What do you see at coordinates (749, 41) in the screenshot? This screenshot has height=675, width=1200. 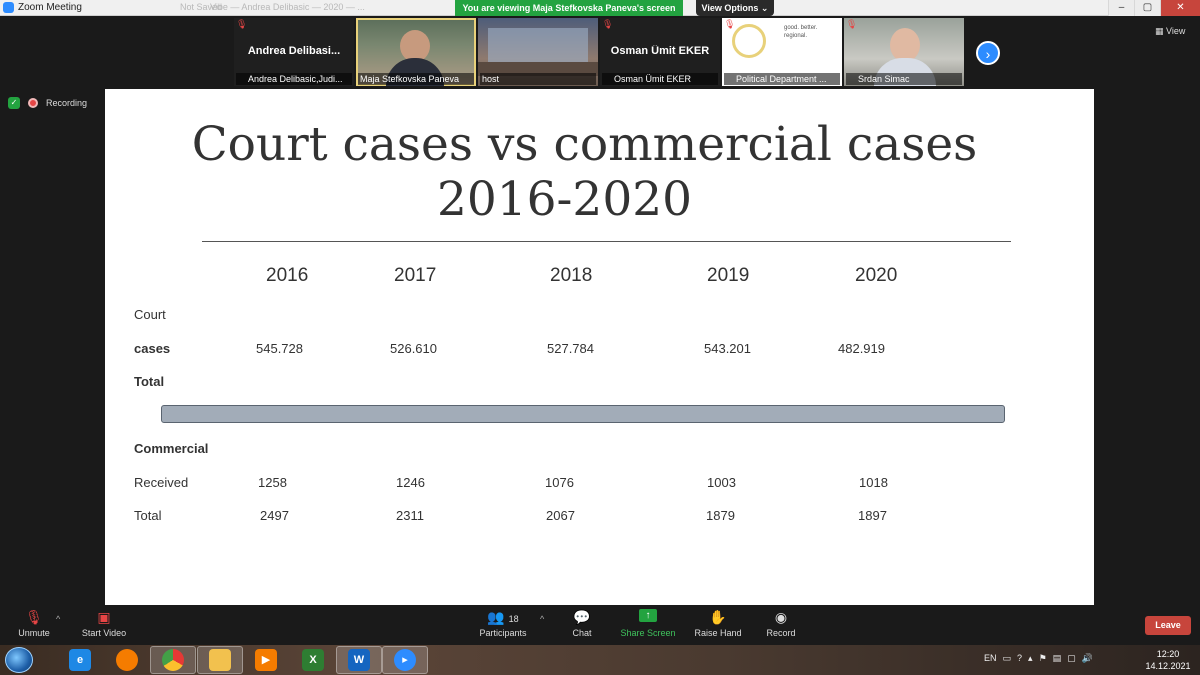 I see `rcc-logo-icon` at bounding box center [749, 41].